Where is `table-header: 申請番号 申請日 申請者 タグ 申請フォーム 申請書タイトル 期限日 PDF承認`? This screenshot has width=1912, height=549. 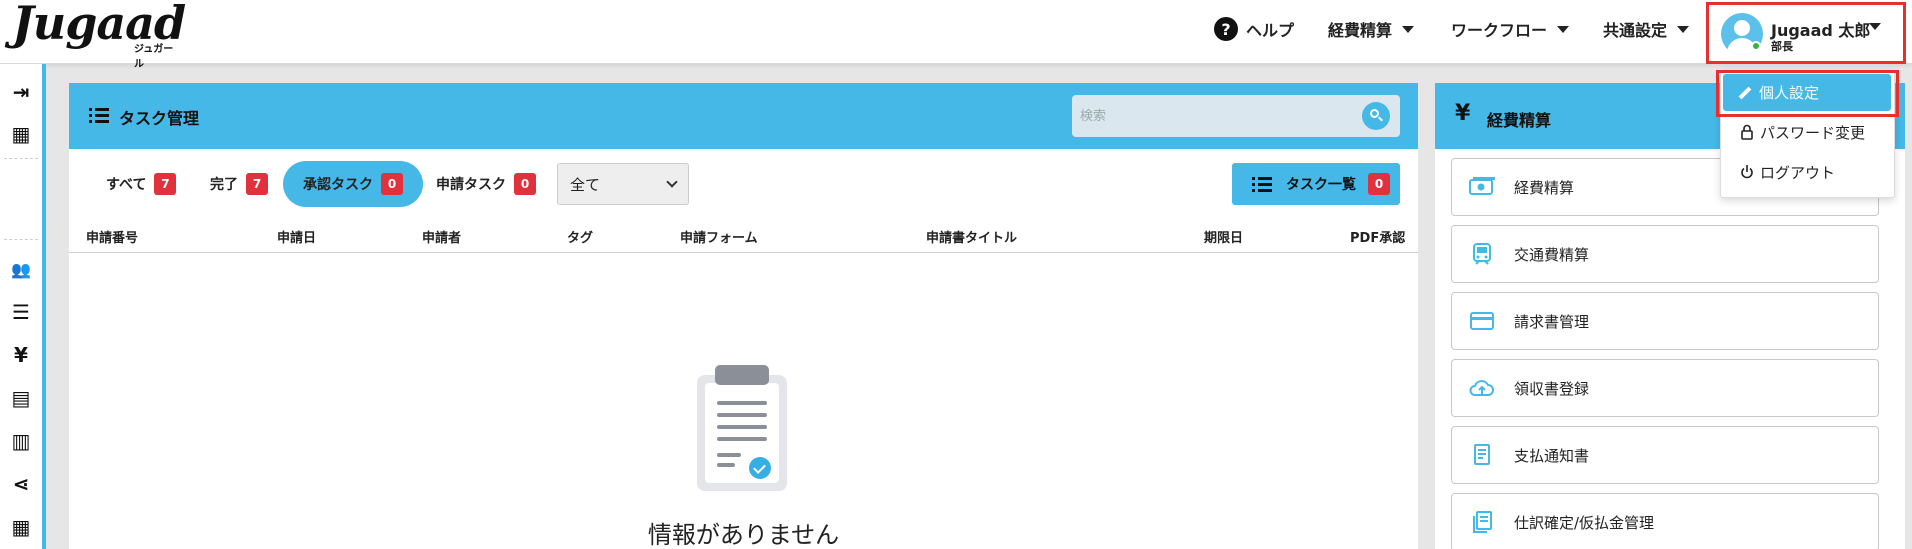 table-header: 申請番号 申請日 申請者 タグ 申請フォーム 申請書タイトル 期限日 PDF承認 is located at coordinates (743, 234).